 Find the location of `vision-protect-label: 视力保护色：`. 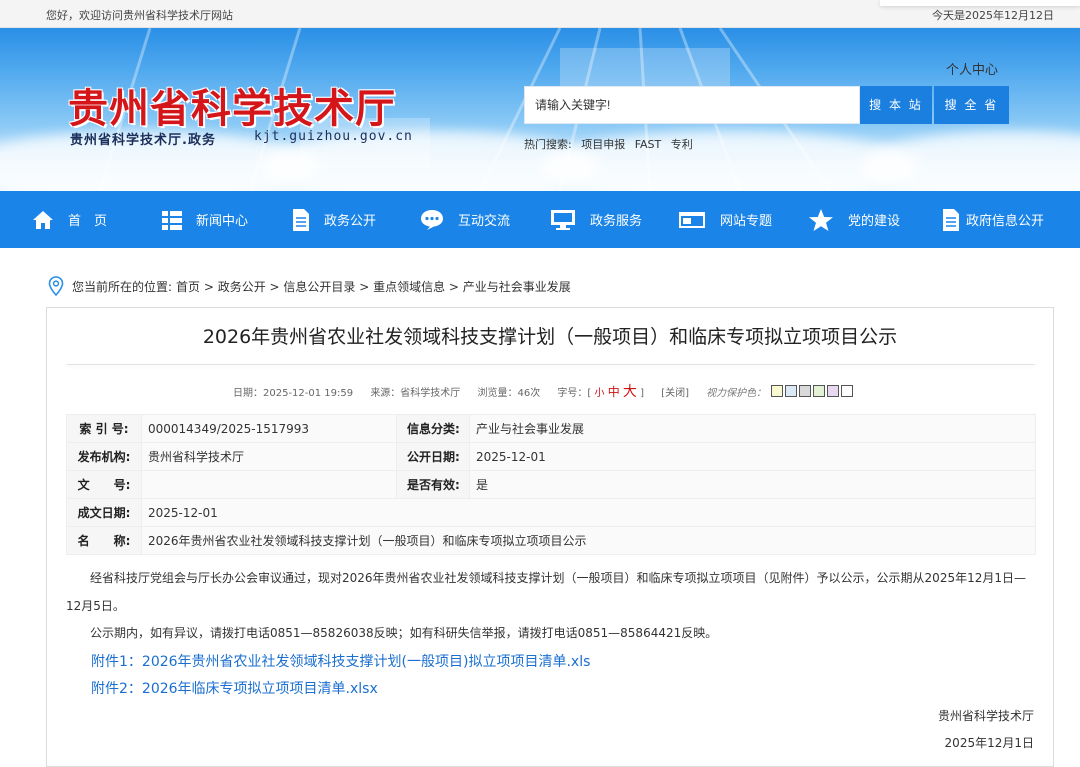

vision-protect-label: 视力保护色： is located at coordinates (736, 393).